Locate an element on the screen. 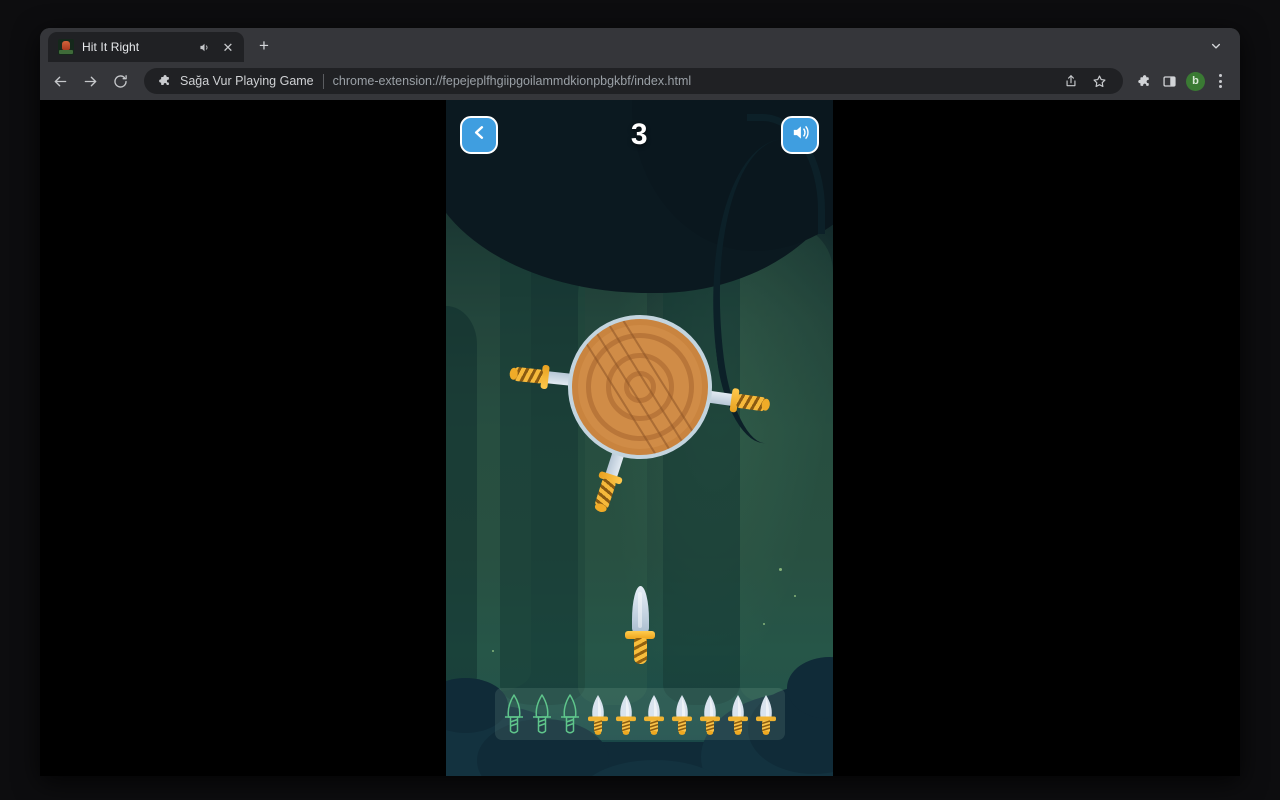 This screenshot has height=800, width=1280. new-tab-button: + is located at coordinates (264, 46).